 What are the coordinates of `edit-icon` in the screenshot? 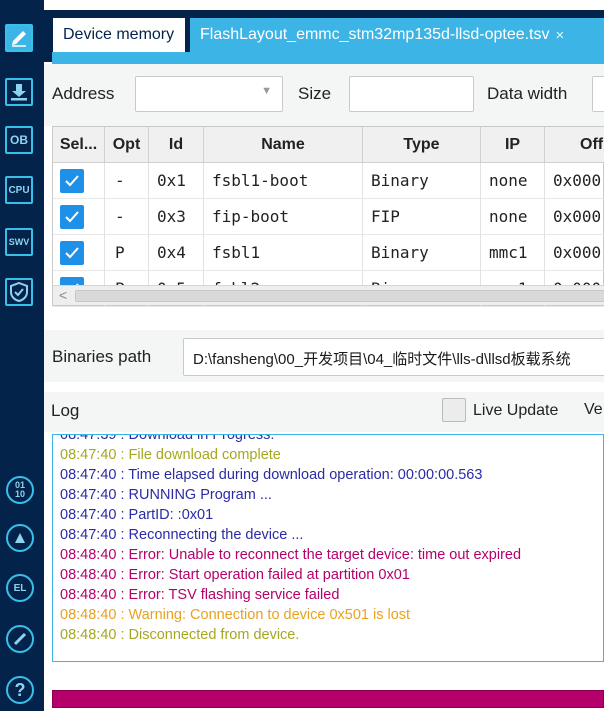 It's located at (19, 38).